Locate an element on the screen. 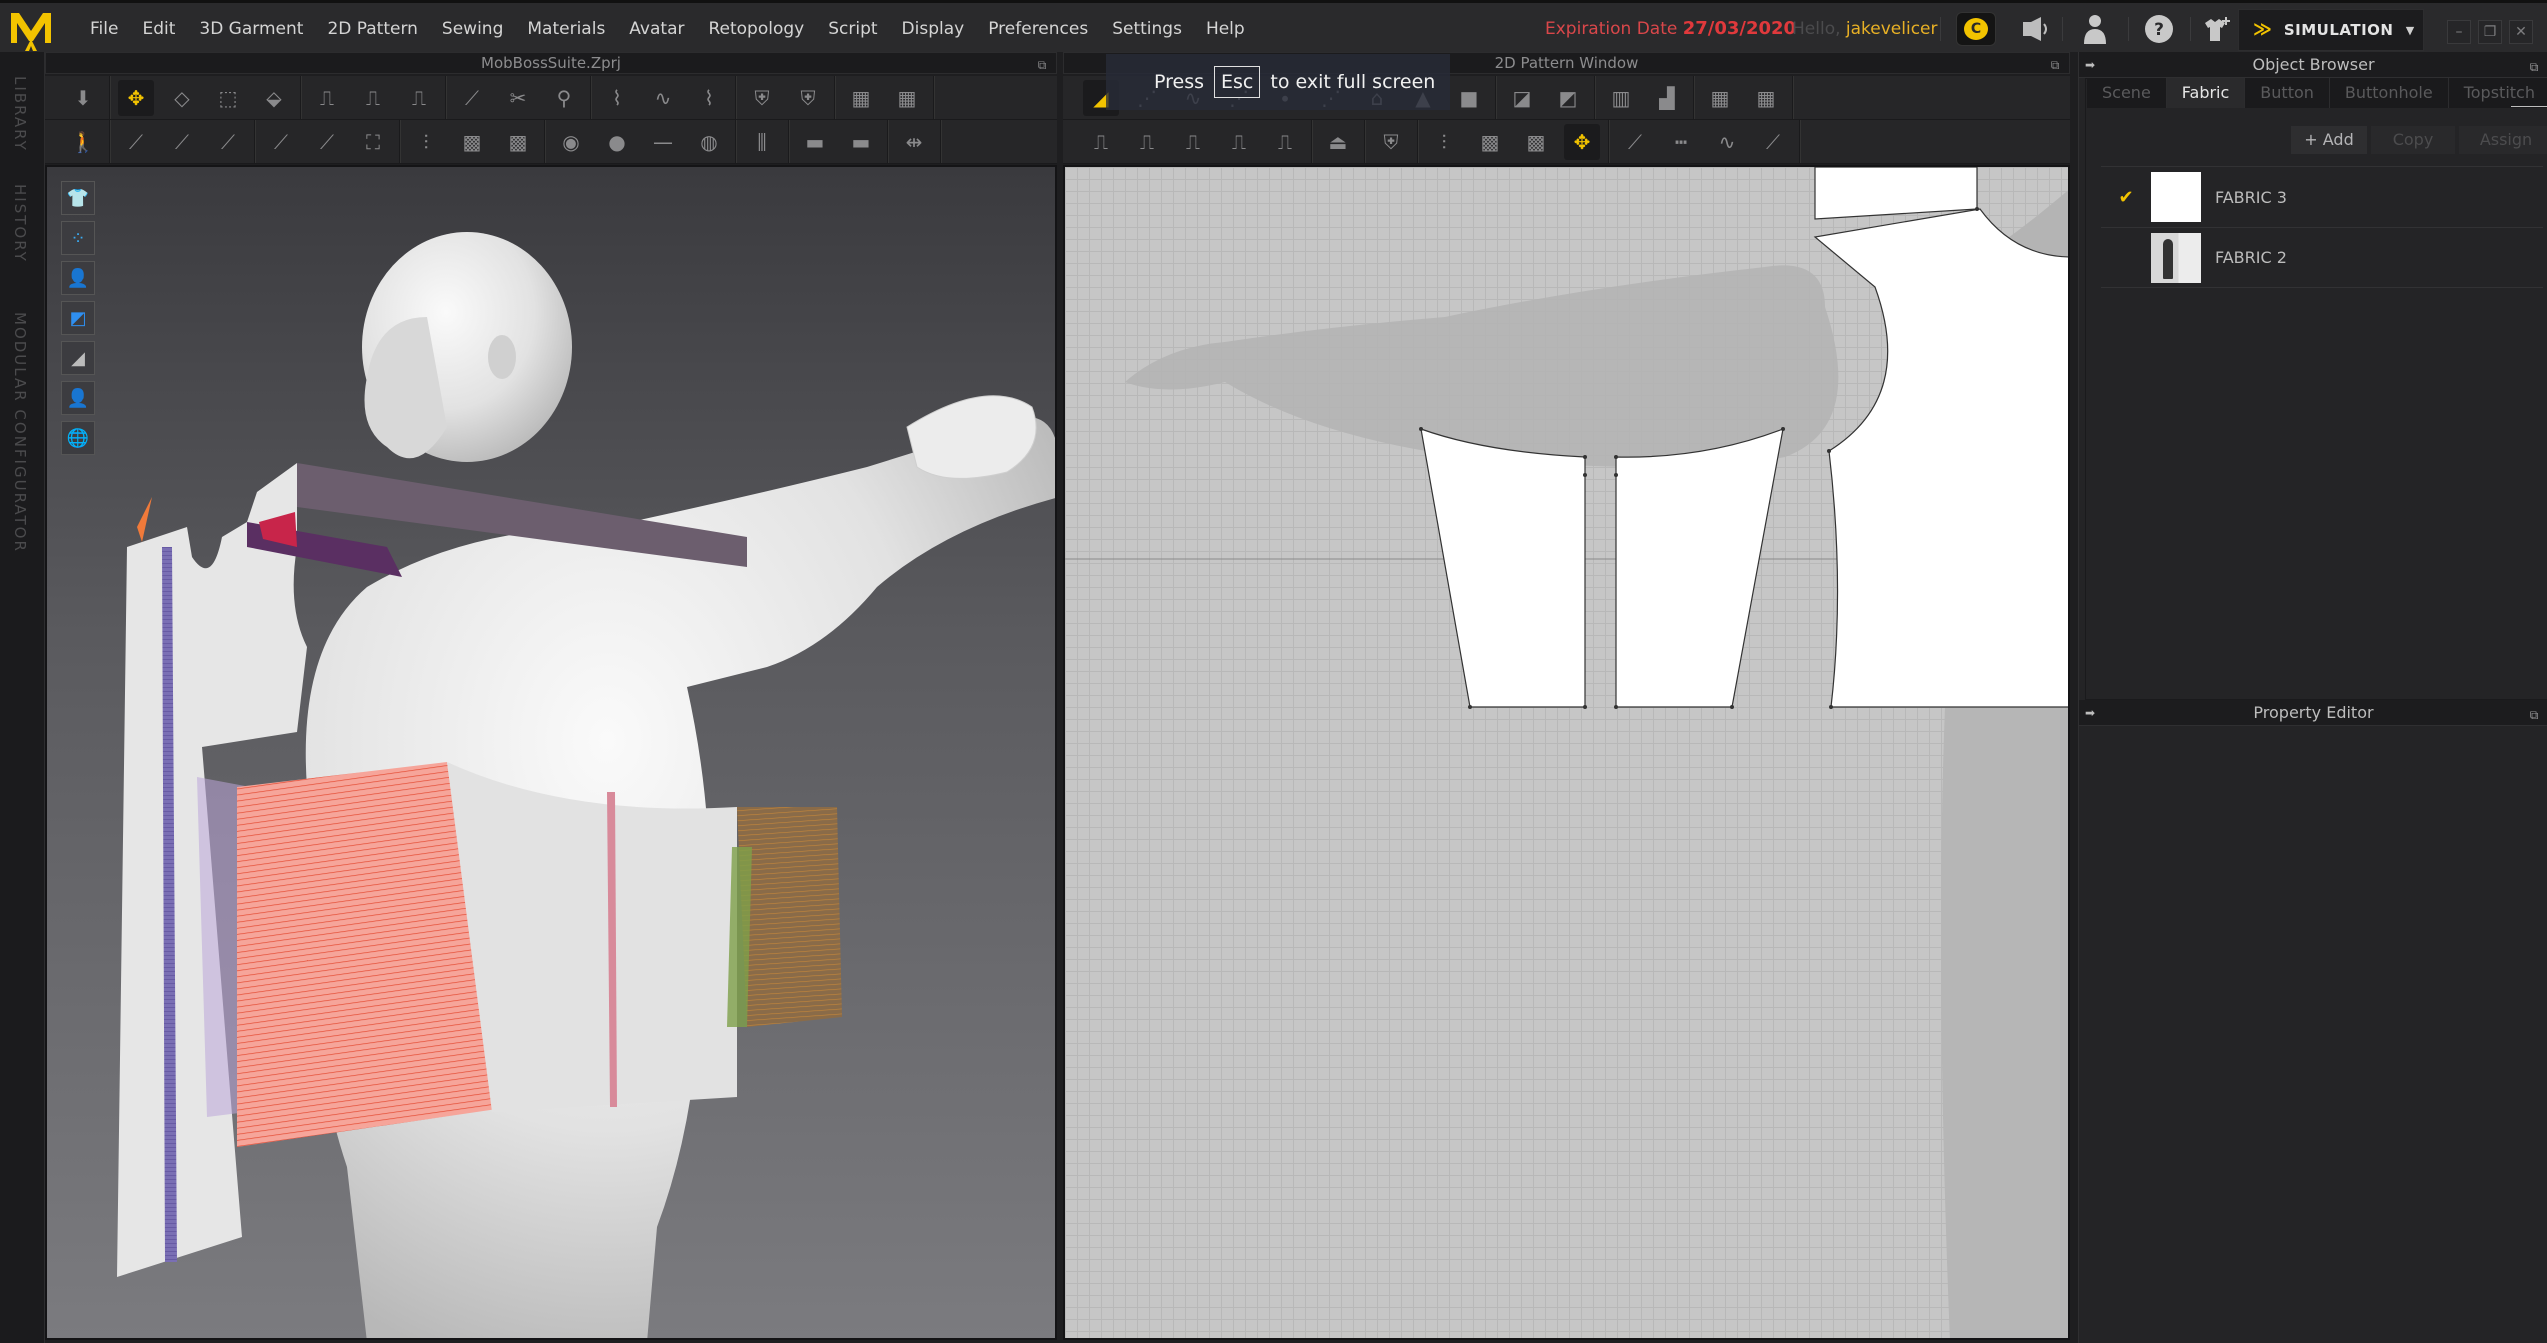 The height and width of the screenshot is (1343, 2547). puckering-2d-tool-button: ▩ is located at coordinates (1490, 142).